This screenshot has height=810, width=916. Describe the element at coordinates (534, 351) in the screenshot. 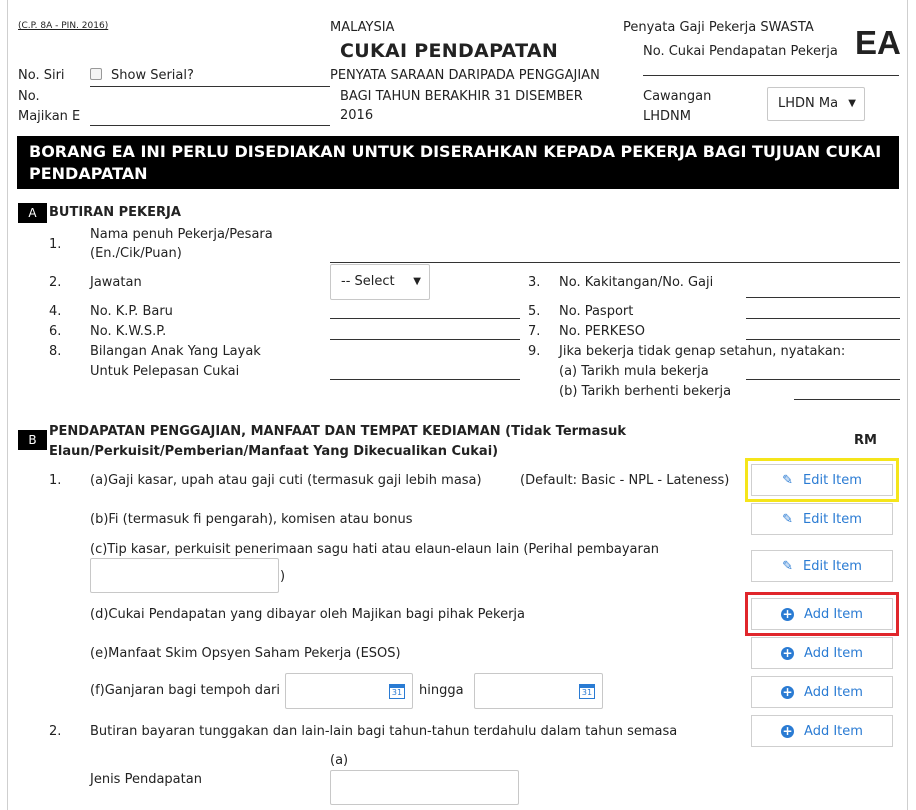

I see `field-9-num: 9.` at that location.